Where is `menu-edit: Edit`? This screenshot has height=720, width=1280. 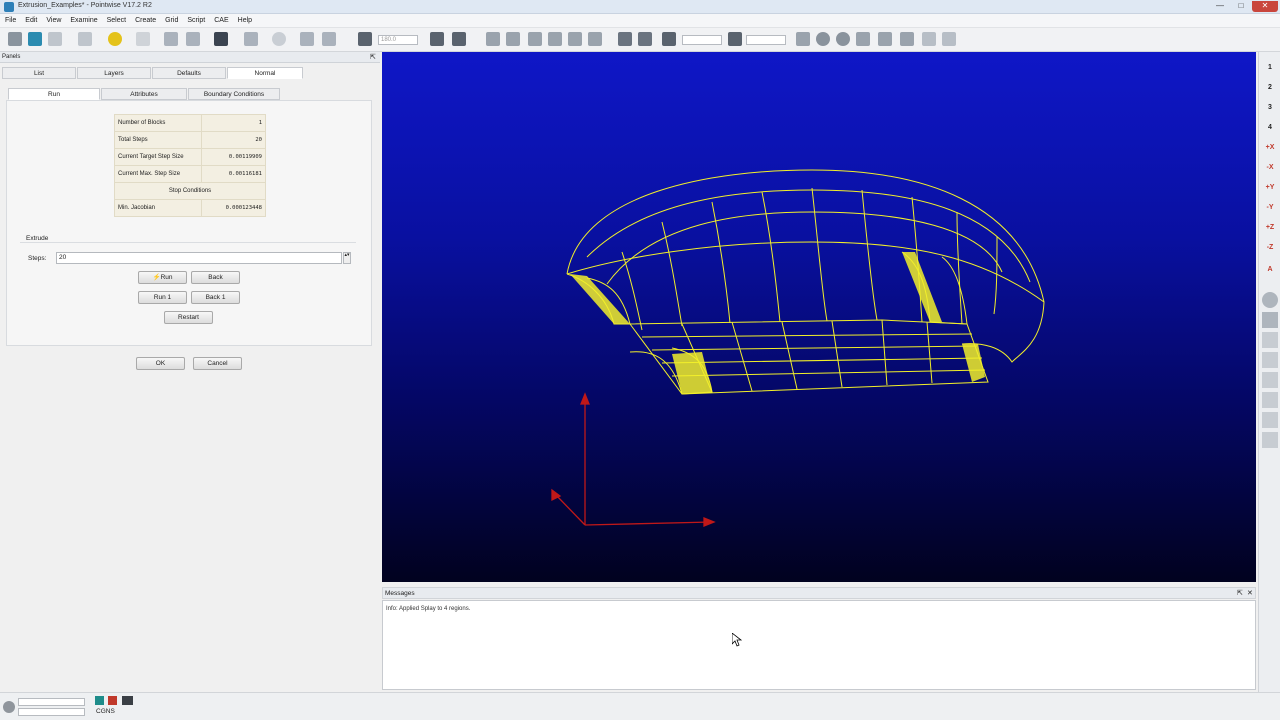 menu-edit: Edit is located at coordinates (31, 20).